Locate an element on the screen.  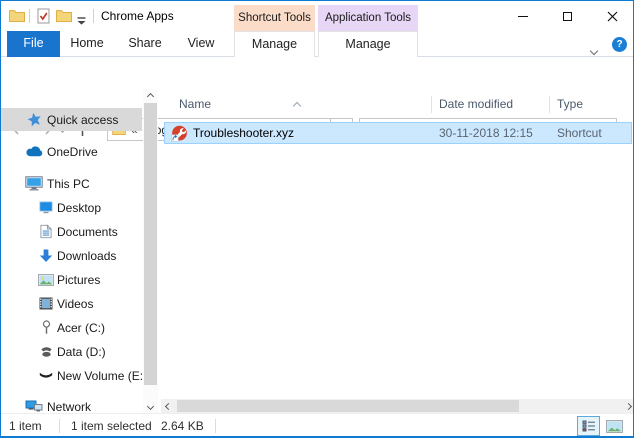
minimize-button is located at coordinates (522, 16).